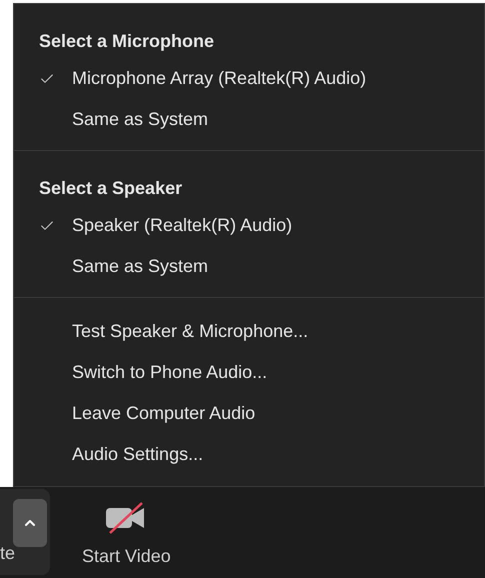 This screenshot has width=485, height=578. Describe the element at coordinates (126, 535) in the screenshot. I see `video-button: Start Video` at that location.